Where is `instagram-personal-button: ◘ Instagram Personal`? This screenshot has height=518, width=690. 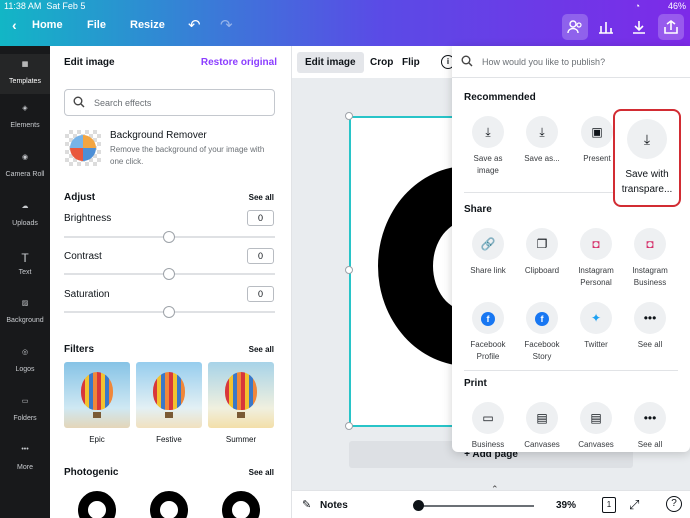 instagram-personal-button: ◘ Instagram Personal is located at coordinates (596, 258).